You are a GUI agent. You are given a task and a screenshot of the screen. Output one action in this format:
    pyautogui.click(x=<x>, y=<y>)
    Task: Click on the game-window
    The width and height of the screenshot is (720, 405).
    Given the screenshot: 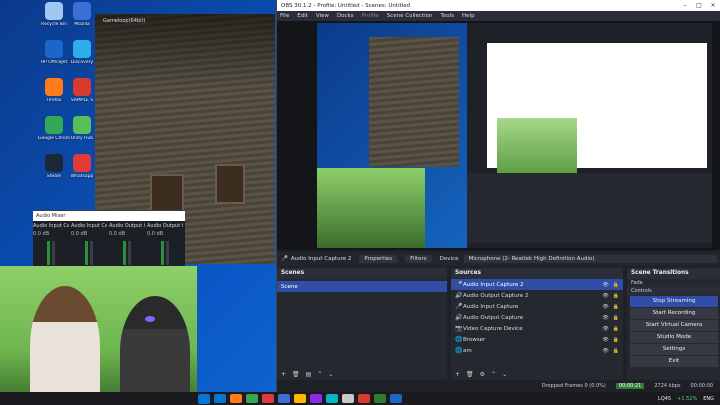 What is the action you would take?
    pyautogui.click(x=230, y=184)
    